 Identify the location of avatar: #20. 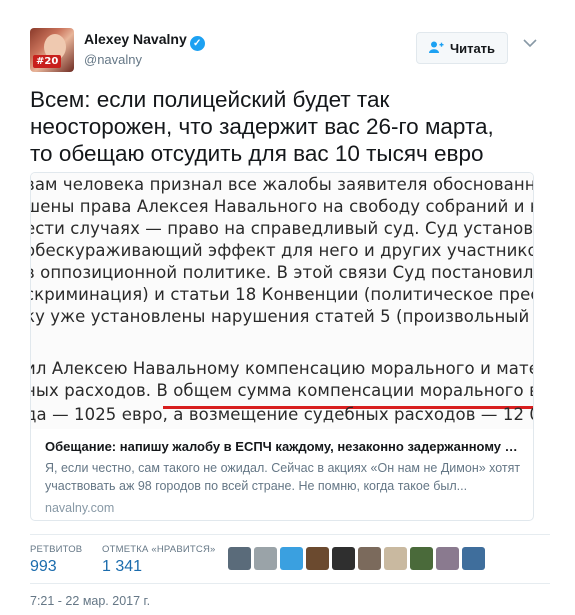
(52, 50).